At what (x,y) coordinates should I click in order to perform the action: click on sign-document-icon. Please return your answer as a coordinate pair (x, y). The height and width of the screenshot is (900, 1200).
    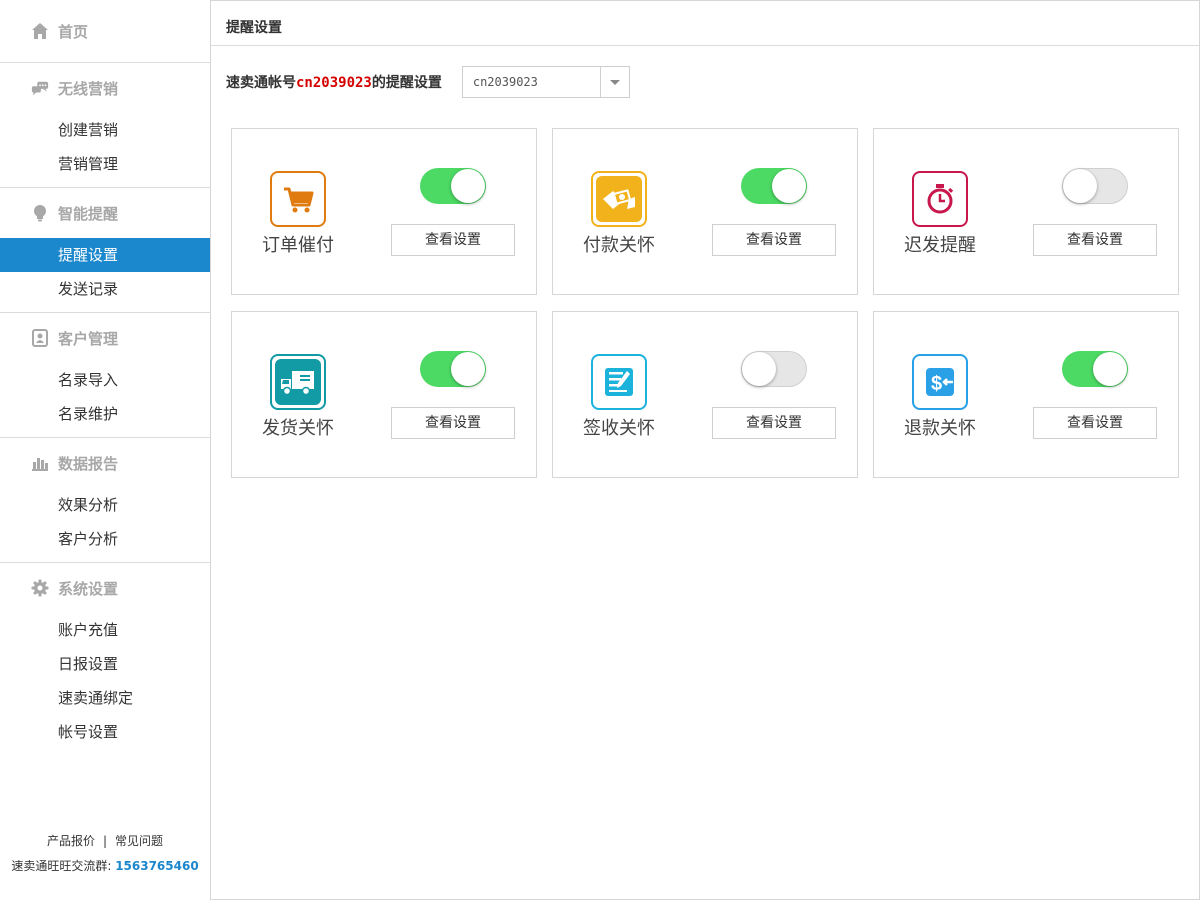
    Looking at the image, I should click on (619, 382).